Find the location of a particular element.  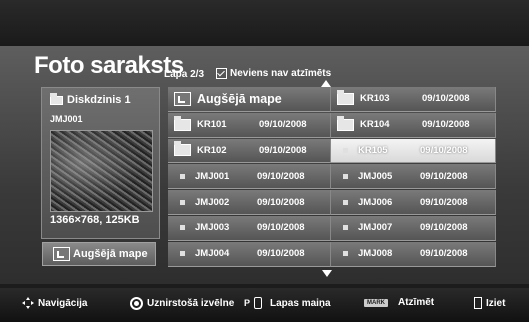

hint-mark: MARK Atzīmēt is located at coordinates (399, 302).